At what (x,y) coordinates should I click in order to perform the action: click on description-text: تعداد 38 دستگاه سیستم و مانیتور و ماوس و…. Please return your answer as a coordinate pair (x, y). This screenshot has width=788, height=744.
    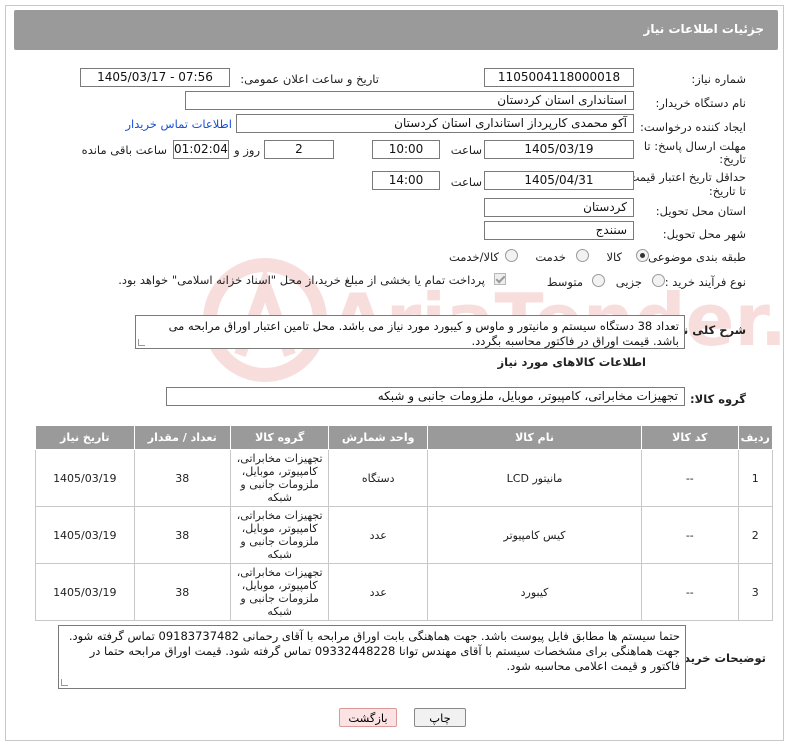
    Looking at the image, I should click on (423, 333).